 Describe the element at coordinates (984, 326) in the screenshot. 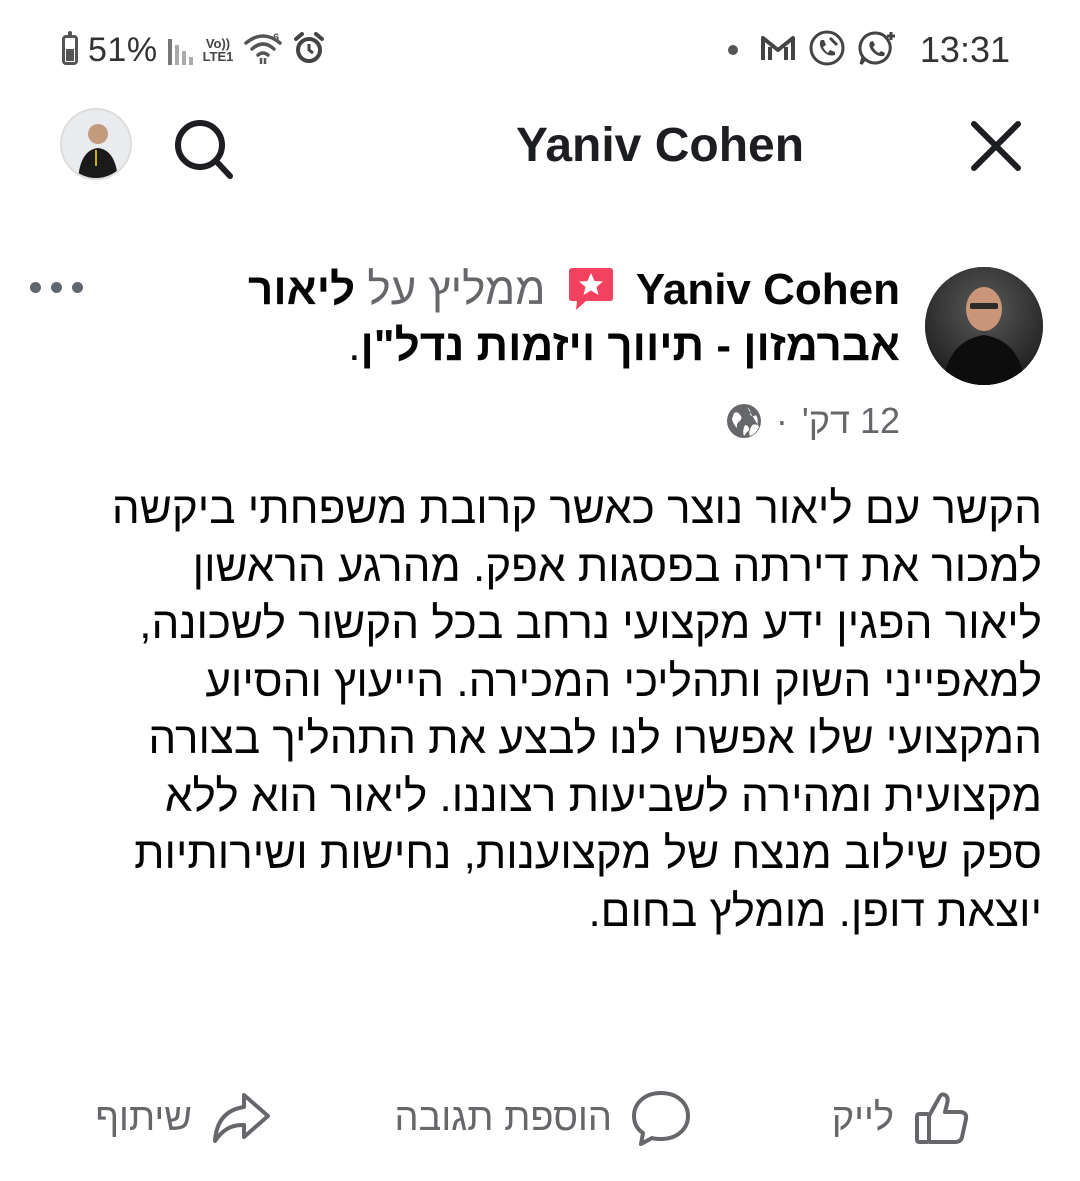

I see `author-avatar` at that location.